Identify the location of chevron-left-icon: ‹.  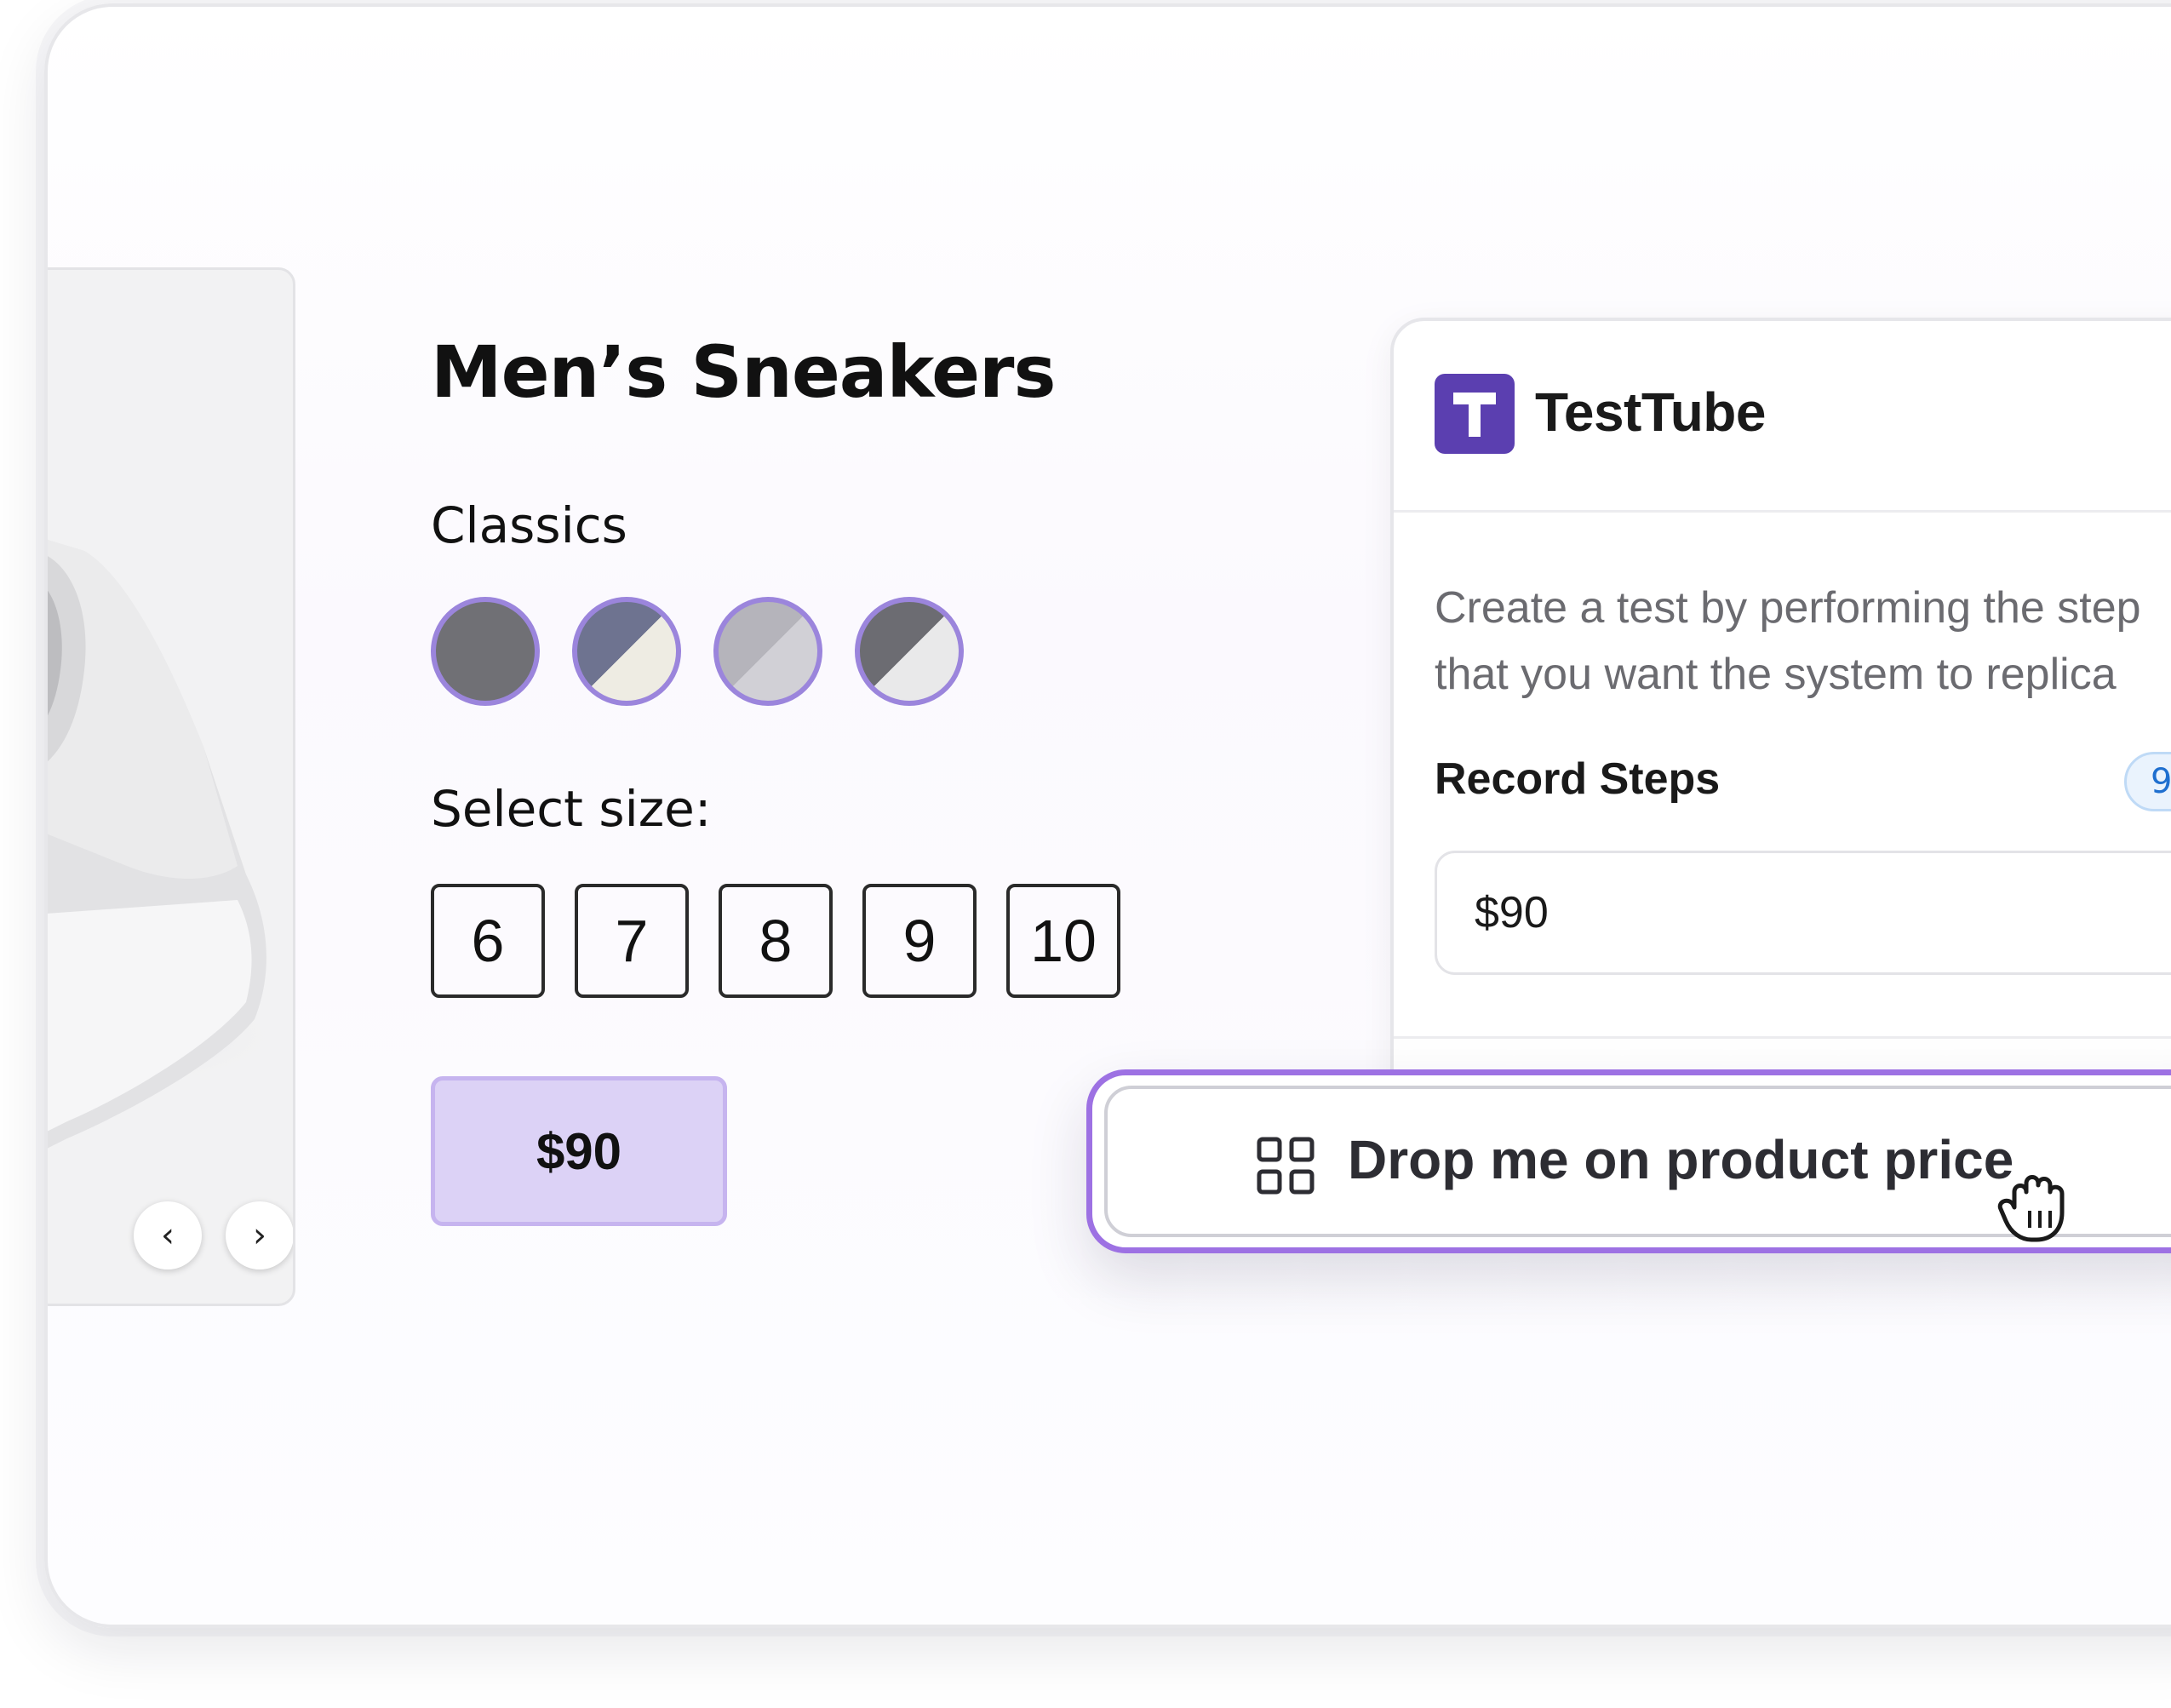
(168, 1236).